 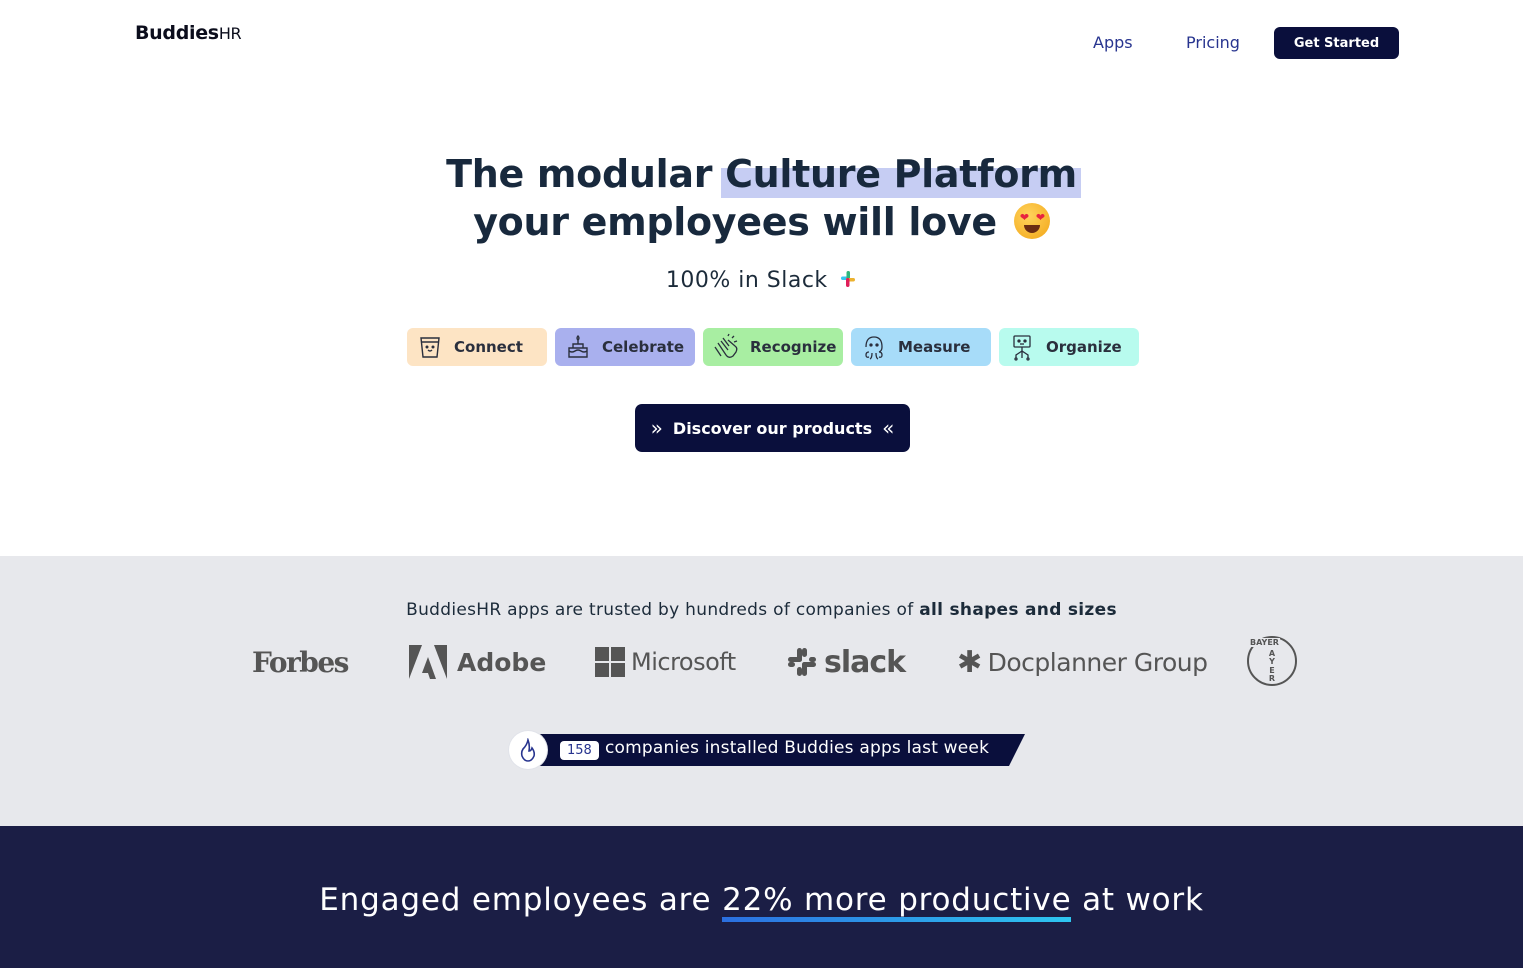 What do you see at coordinates (643, 347) in the screenshot?
I see `pill-celebrate-label: Celebrate` at bounding box center [643, 347].